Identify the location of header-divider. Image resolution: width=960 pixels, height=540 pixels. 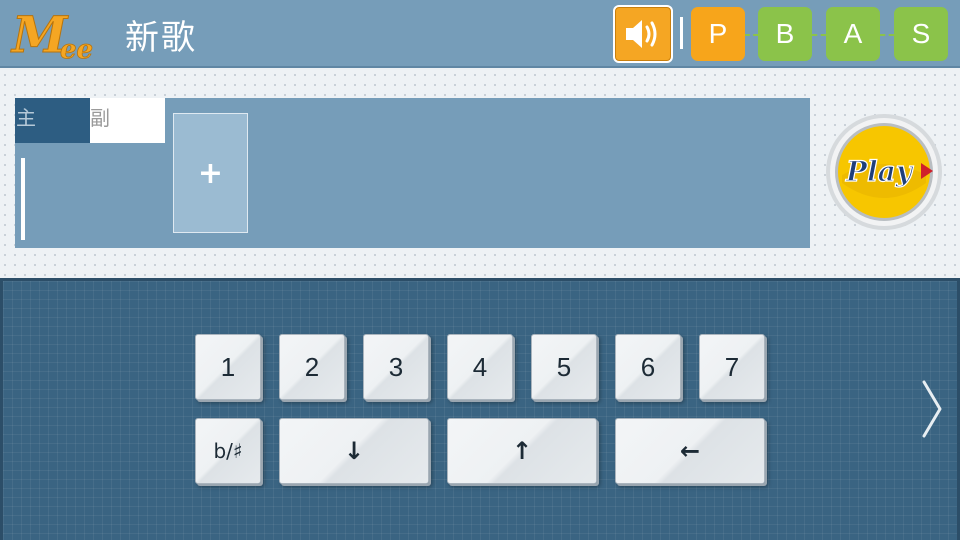
(681, 33).